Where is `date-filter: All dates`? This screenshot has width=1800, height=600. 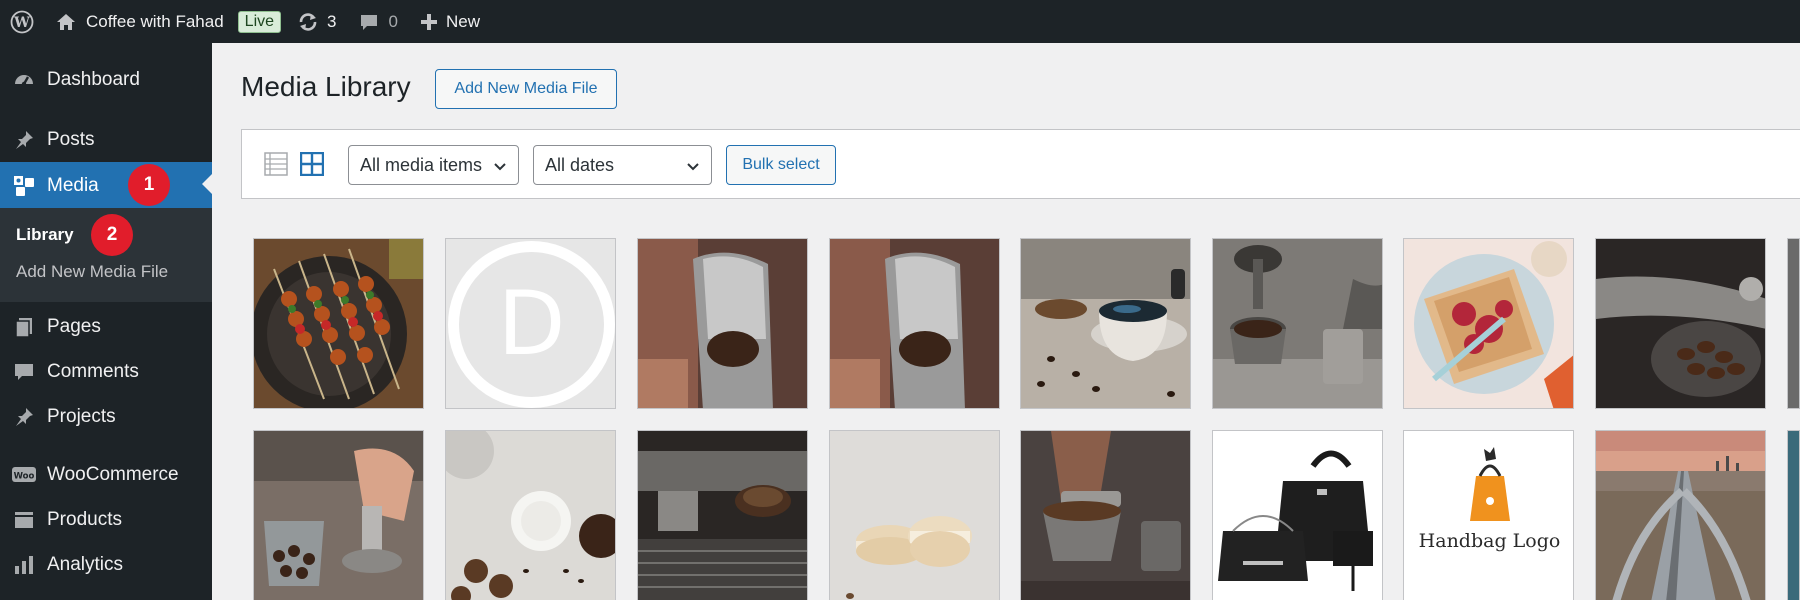 date-filter: All dates is located at coordinates (622, 165).